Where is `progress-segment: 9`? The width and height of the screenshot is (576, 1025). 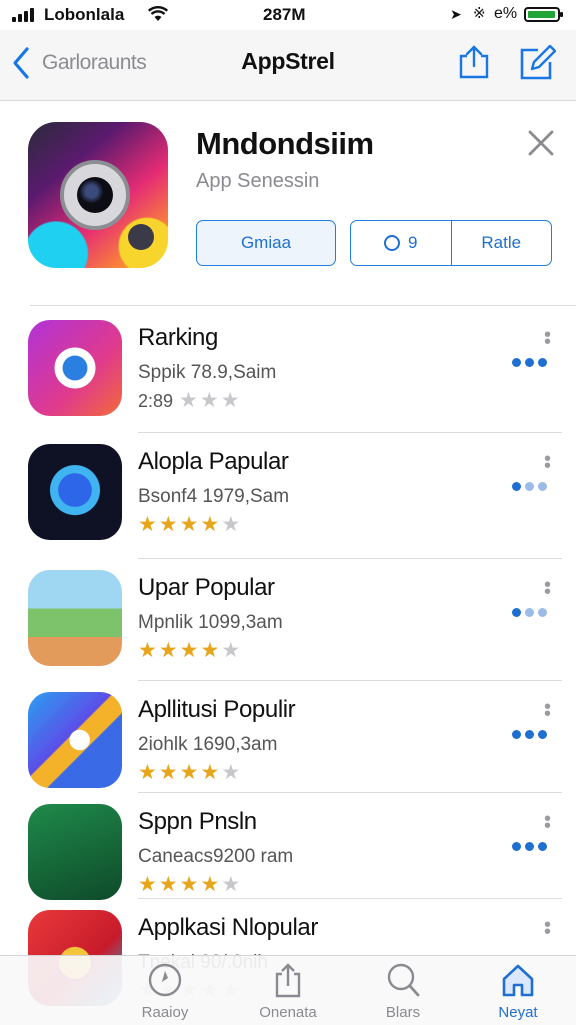 progress-segment: 9 is located at coordinates (401, 243).